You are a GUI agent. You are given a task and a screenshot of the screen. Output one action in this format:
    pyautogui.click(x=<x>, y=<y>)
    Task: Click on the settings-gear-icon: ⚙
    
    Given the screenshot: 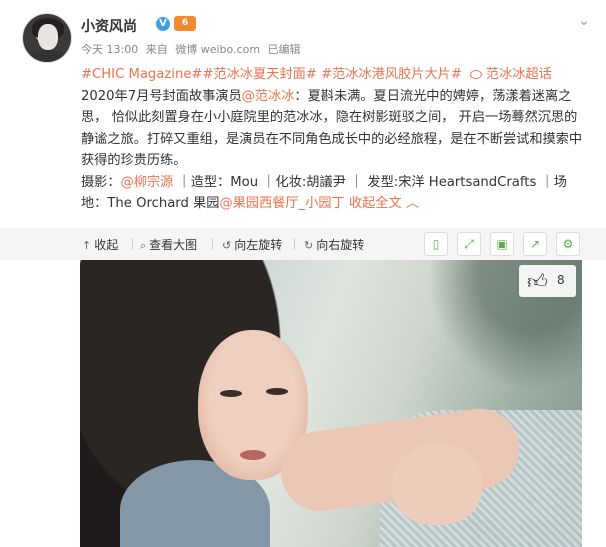 What is the action you would take?
    pyautogui.click(x=568, y=244)
    